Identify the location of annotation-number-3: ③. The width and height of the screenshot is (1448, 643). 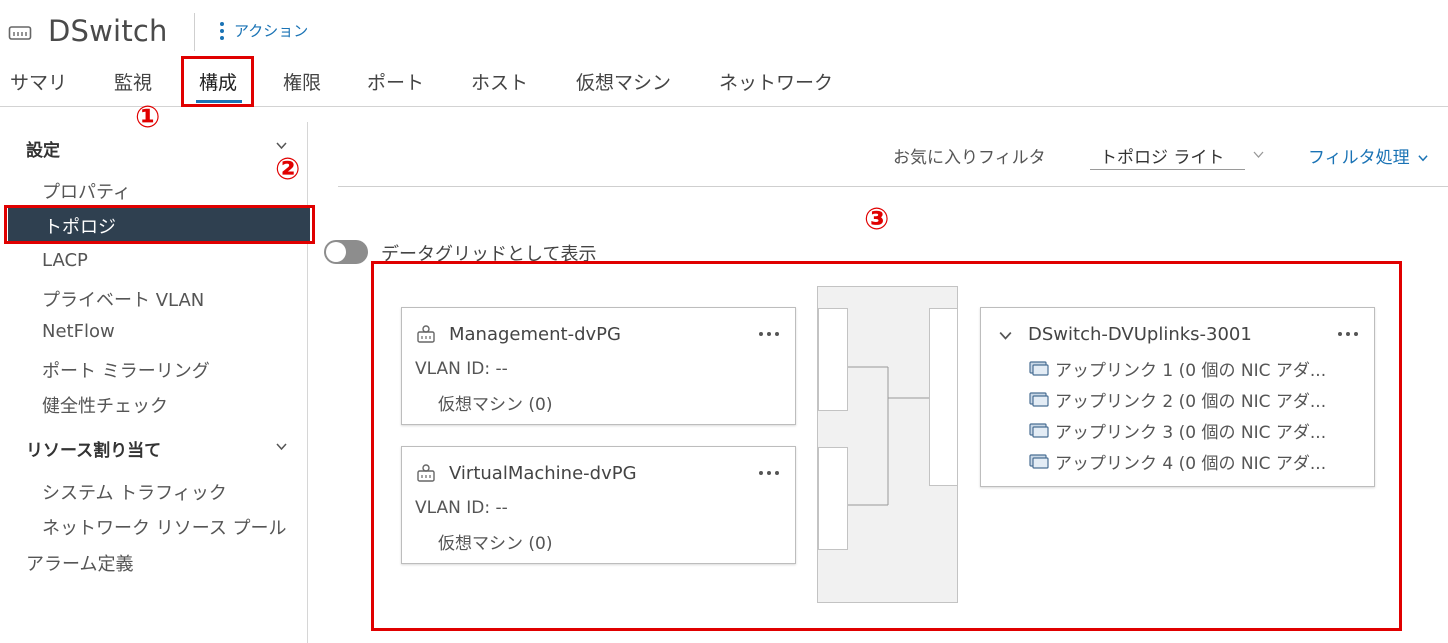
(877, 219).